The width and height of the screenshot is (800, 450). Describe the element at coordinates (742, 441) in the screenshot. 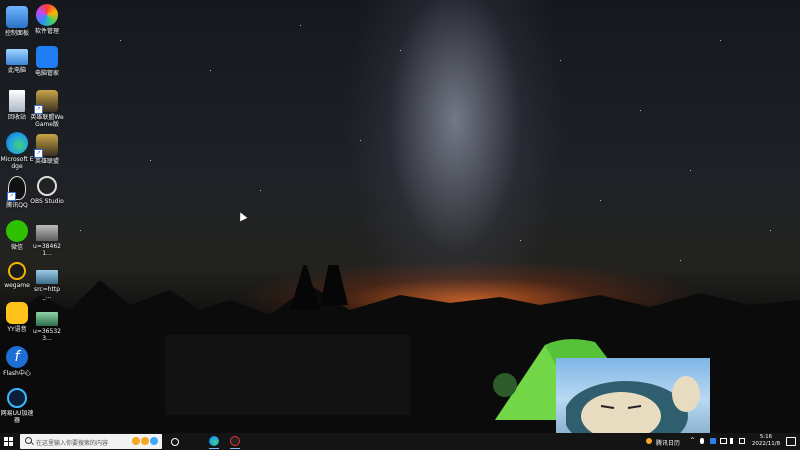

I see `input-method-icon` at that location.